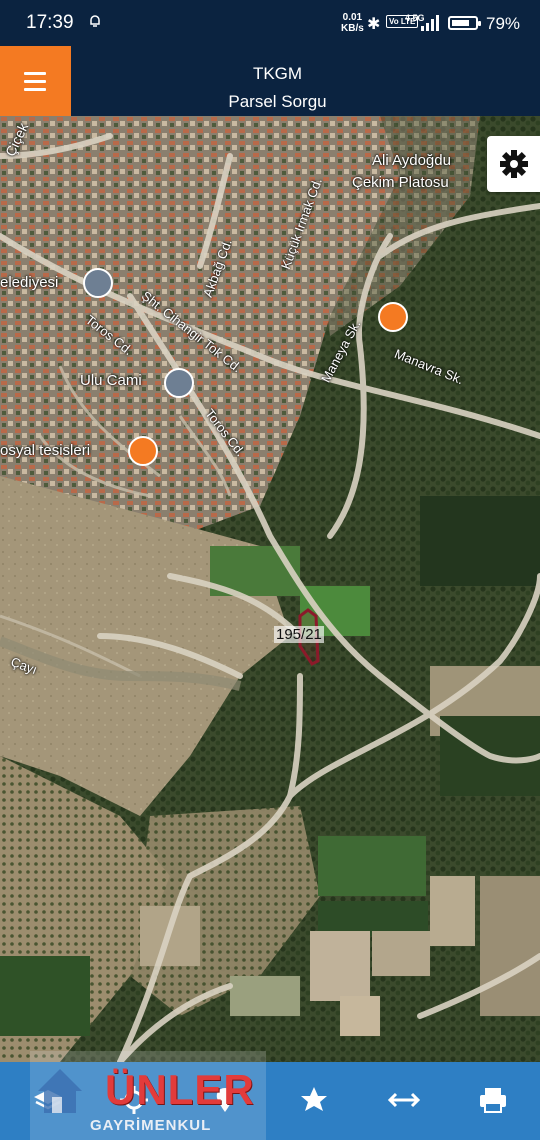  What do you see at coordinates (404, 1100) in the screenshot?
I see `measure-icon` at bounding box center [404, 1100].